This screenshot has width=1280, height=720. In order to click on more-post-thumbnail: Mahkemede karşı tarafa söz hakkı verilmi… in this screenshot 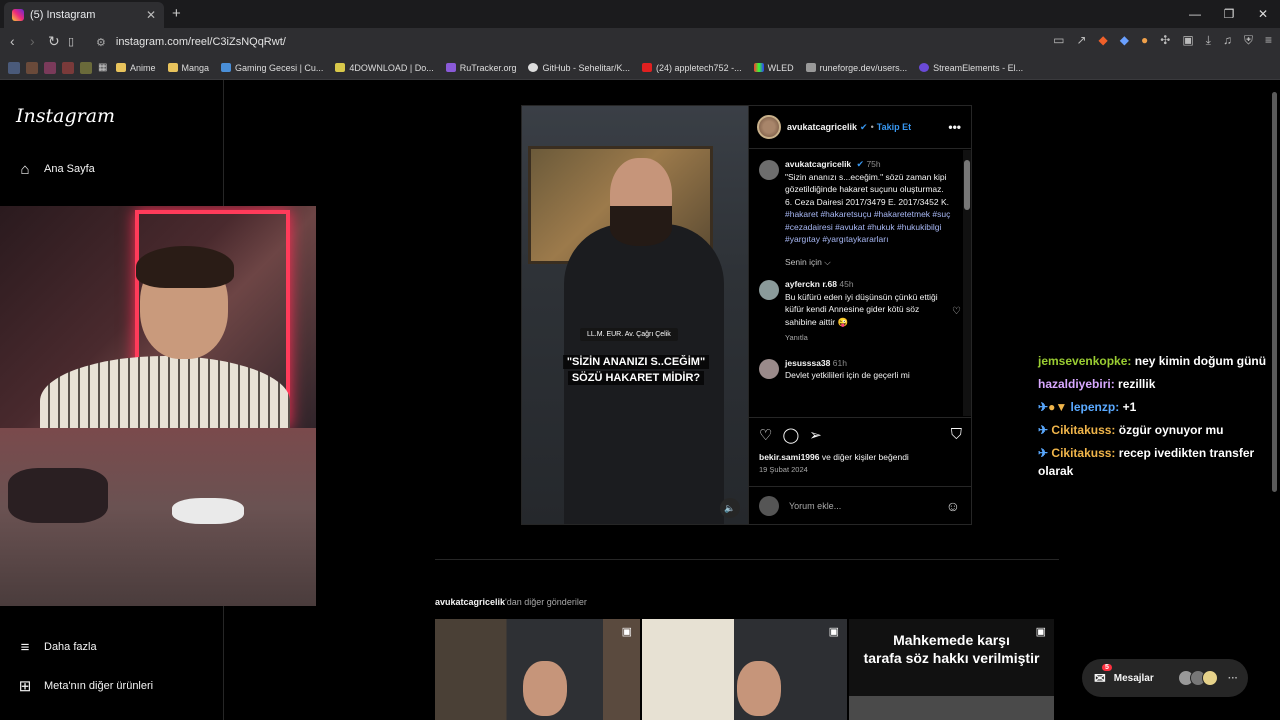, I will do `click(951, 669)`.